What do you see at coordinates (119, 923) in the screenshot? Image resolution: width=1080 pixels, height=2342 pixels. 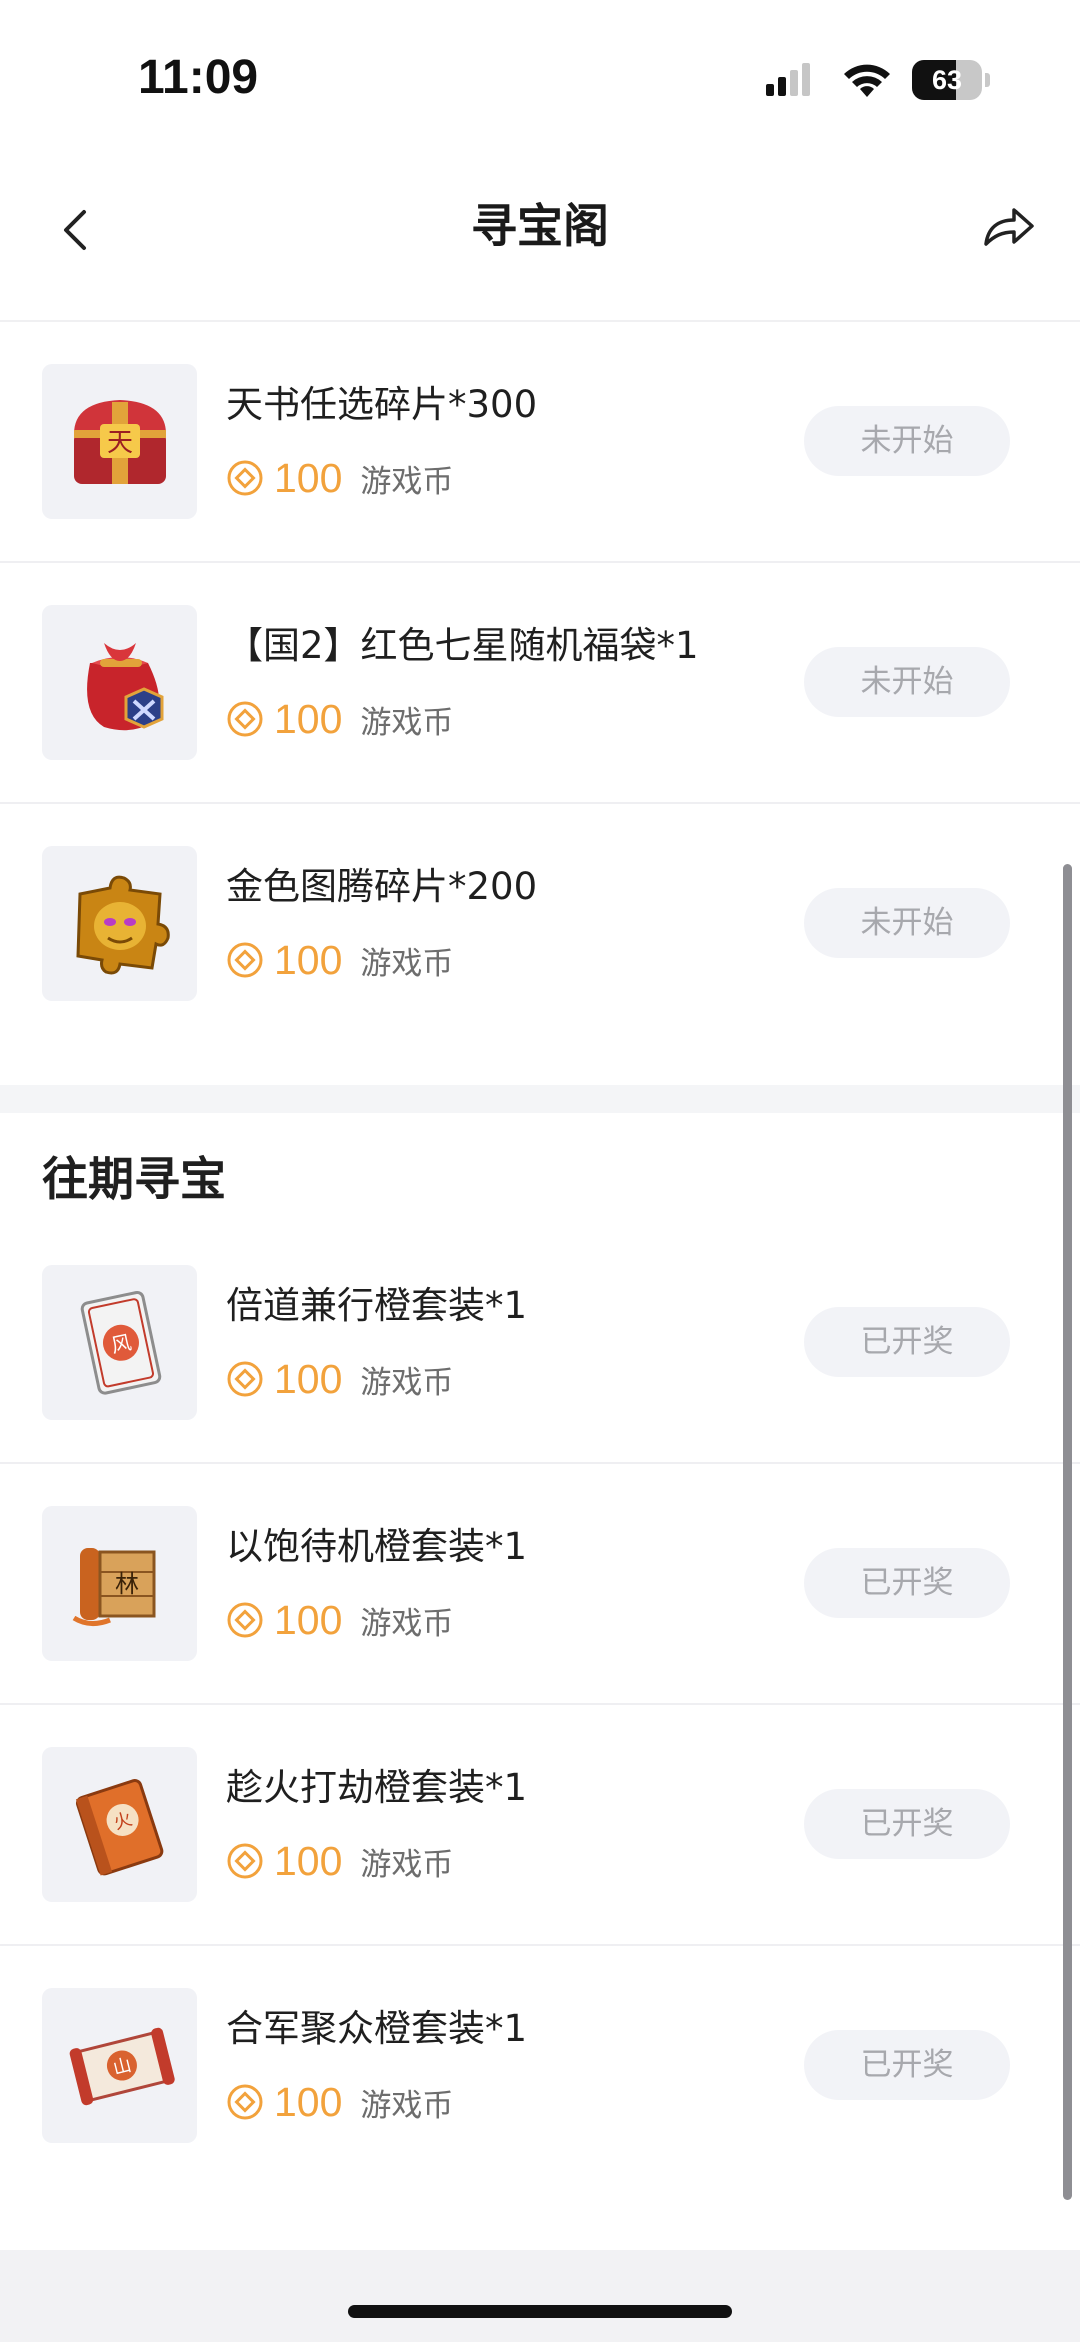 I see `gold-totem-fragment-icon` at bounding box center [119, 923].